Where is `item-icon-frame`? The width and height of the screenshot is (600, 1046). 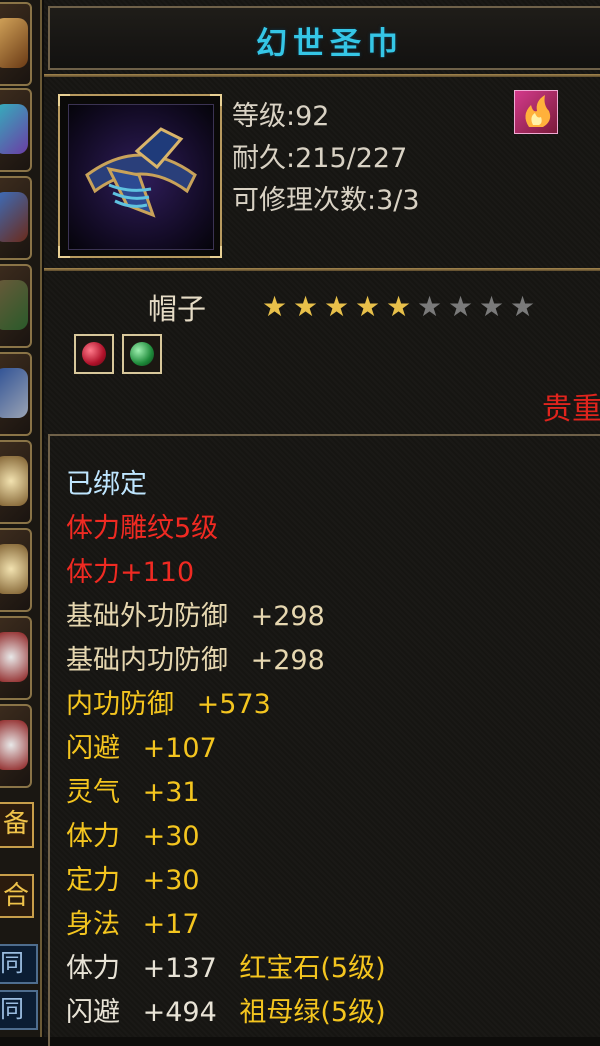
item-icon-frame is located at coordinates (140, 176).